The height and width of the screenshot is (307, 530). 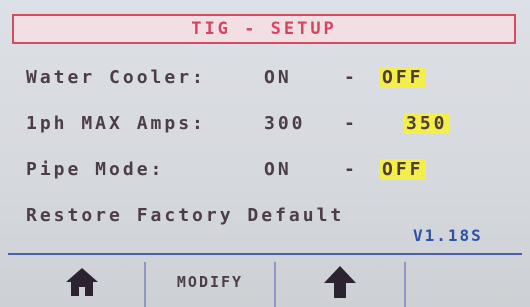 I want to click on pipe-mode-row: Pipe Mode: ON - OFF, so click(x=226, y=169).